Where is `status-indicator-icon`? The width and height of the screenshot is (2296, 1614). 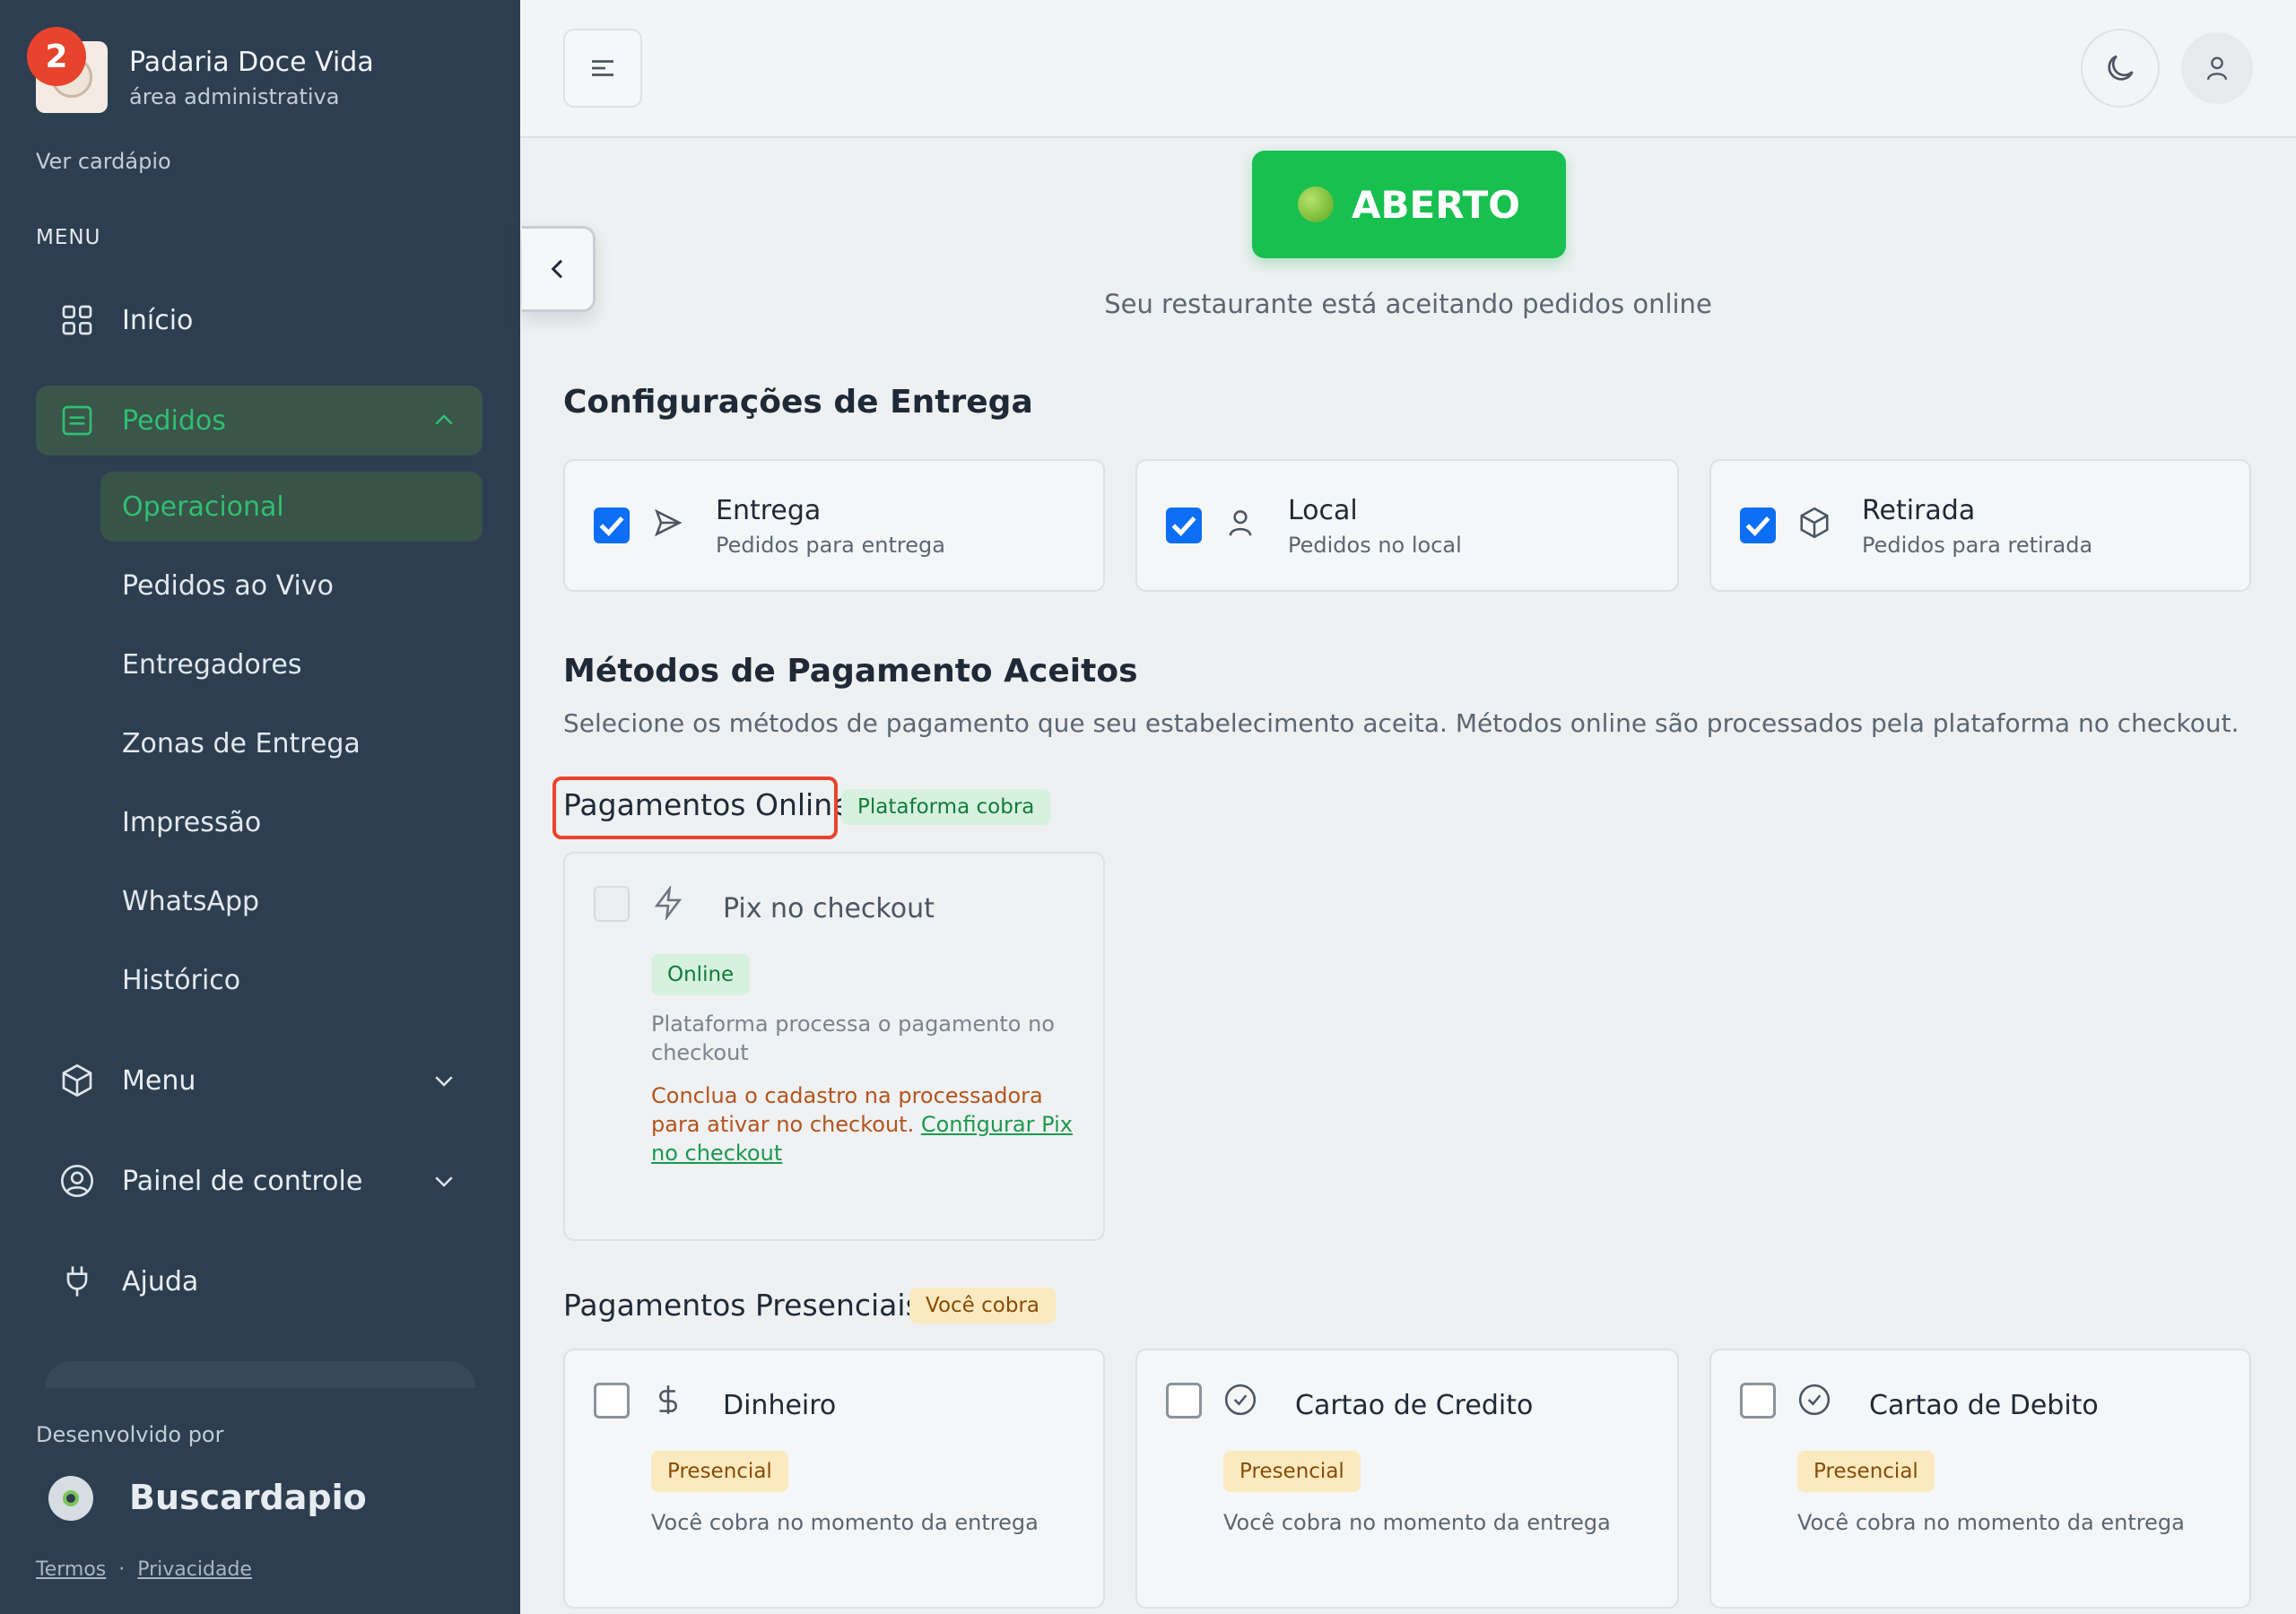
status-indicator-icon is located at coordinates (1315, 204).